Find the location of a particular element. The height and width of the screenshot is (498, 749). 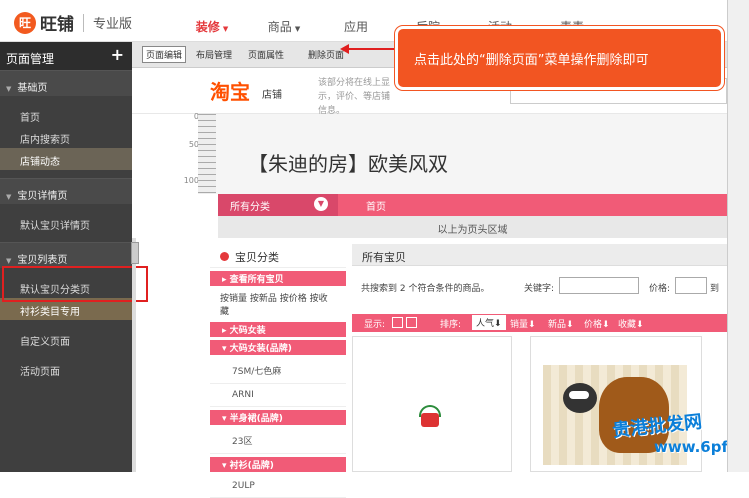

tab-layout: 布局管理 is located at coordinates (214, 54).